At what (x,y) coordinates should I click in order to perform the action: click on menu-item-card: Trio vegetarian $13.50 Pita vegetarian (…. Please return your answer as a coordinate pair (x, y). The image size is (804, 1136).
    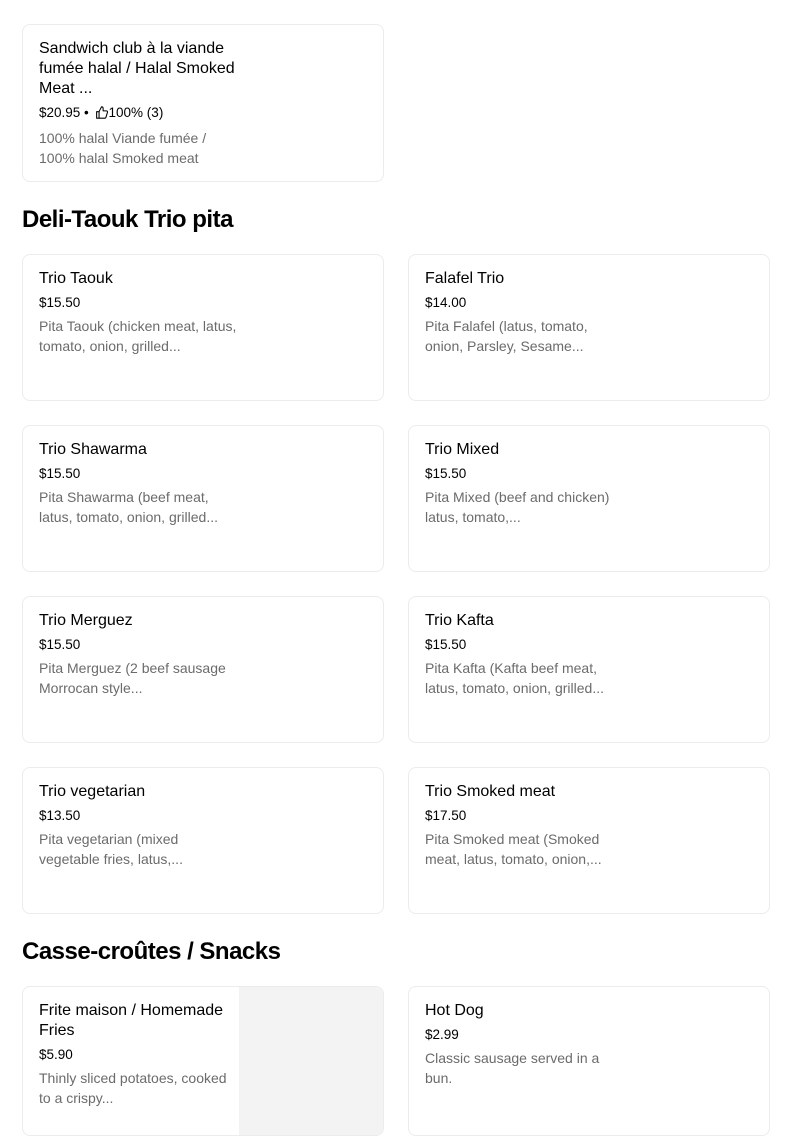
    Looking at the image, I should click on (203, 840).